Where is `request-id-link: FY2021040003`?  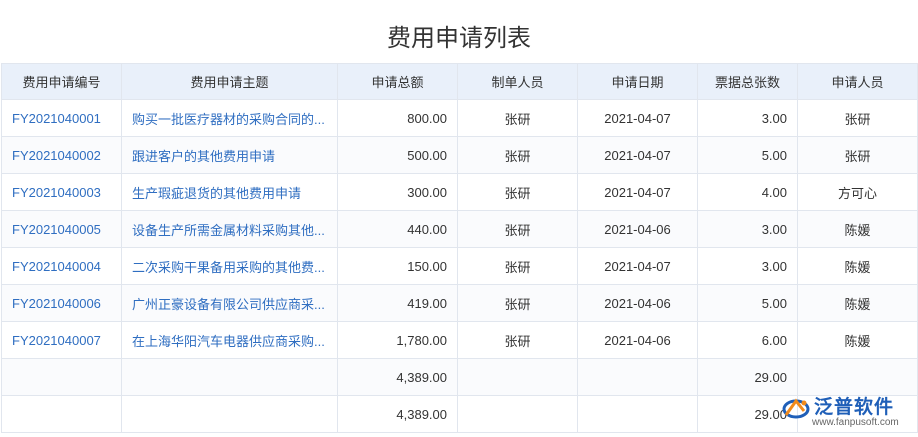
request-id-link: FY2021040003 is located at coordinates (61, 192).